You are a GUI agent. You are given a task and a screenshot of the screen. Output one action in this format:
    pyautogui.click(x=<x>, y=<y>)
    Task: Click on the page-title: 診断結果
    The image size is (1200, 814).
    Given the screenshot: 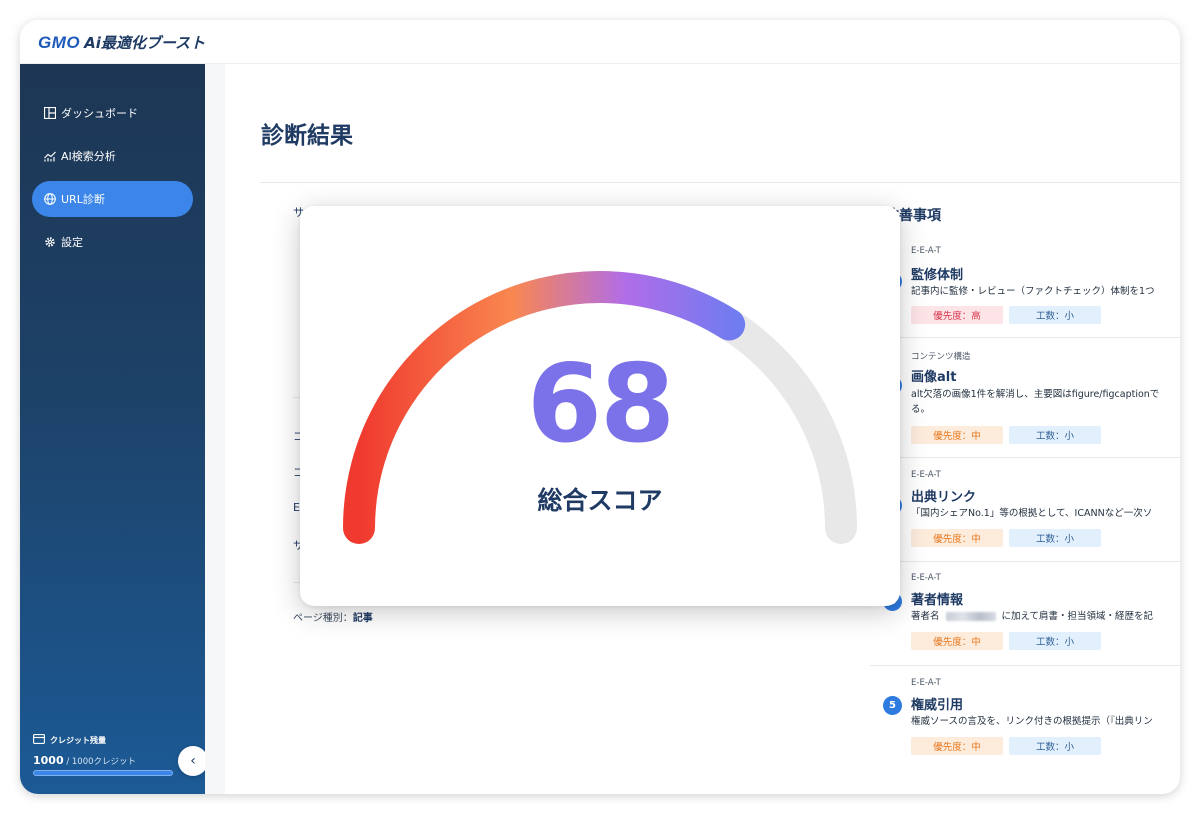 What is the action you would take?
    pyautogui.click(x=307, y=136)
    